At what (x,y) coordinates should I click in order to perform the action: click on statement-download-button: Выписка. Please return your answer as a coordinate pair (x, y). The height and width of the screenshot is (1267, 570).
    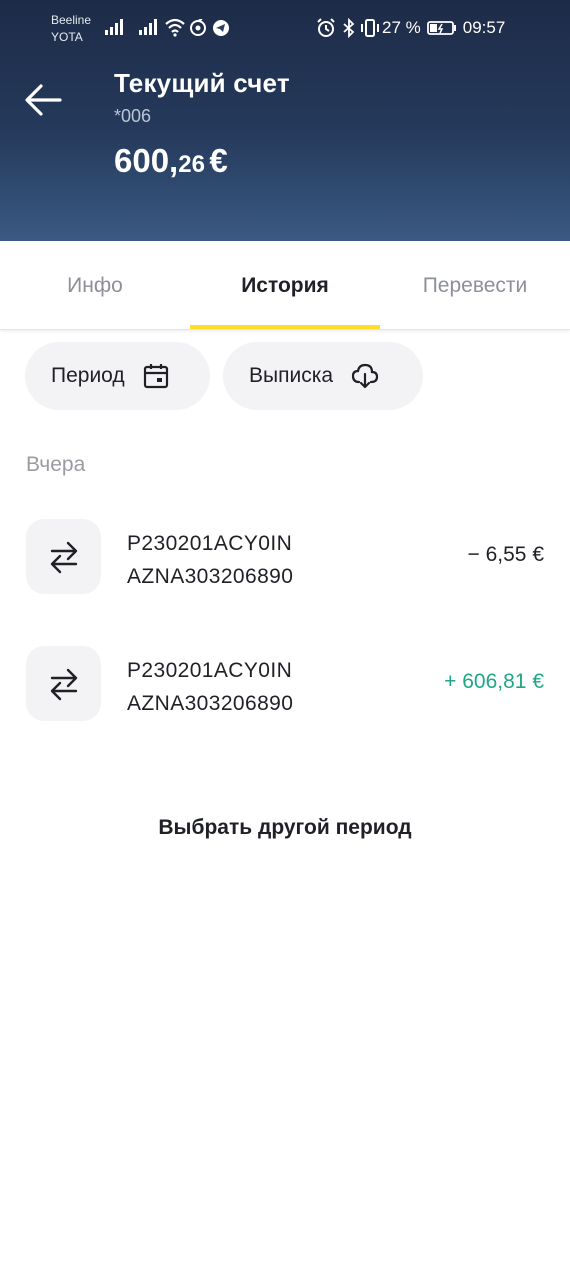
    Looking at the image, I should click on (323, 376).